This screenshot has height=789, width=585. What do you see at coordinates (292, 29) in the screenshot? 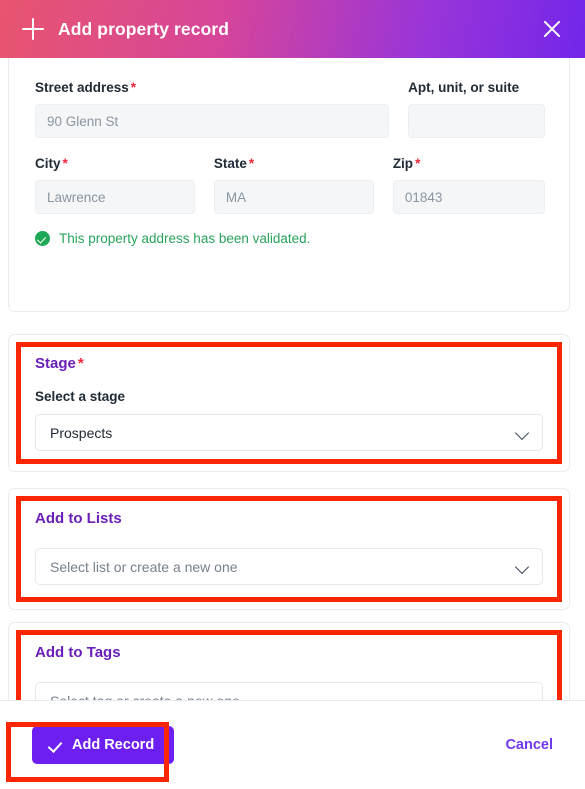
I see `modal-header: Add property record` at bounding box center [292, 29].